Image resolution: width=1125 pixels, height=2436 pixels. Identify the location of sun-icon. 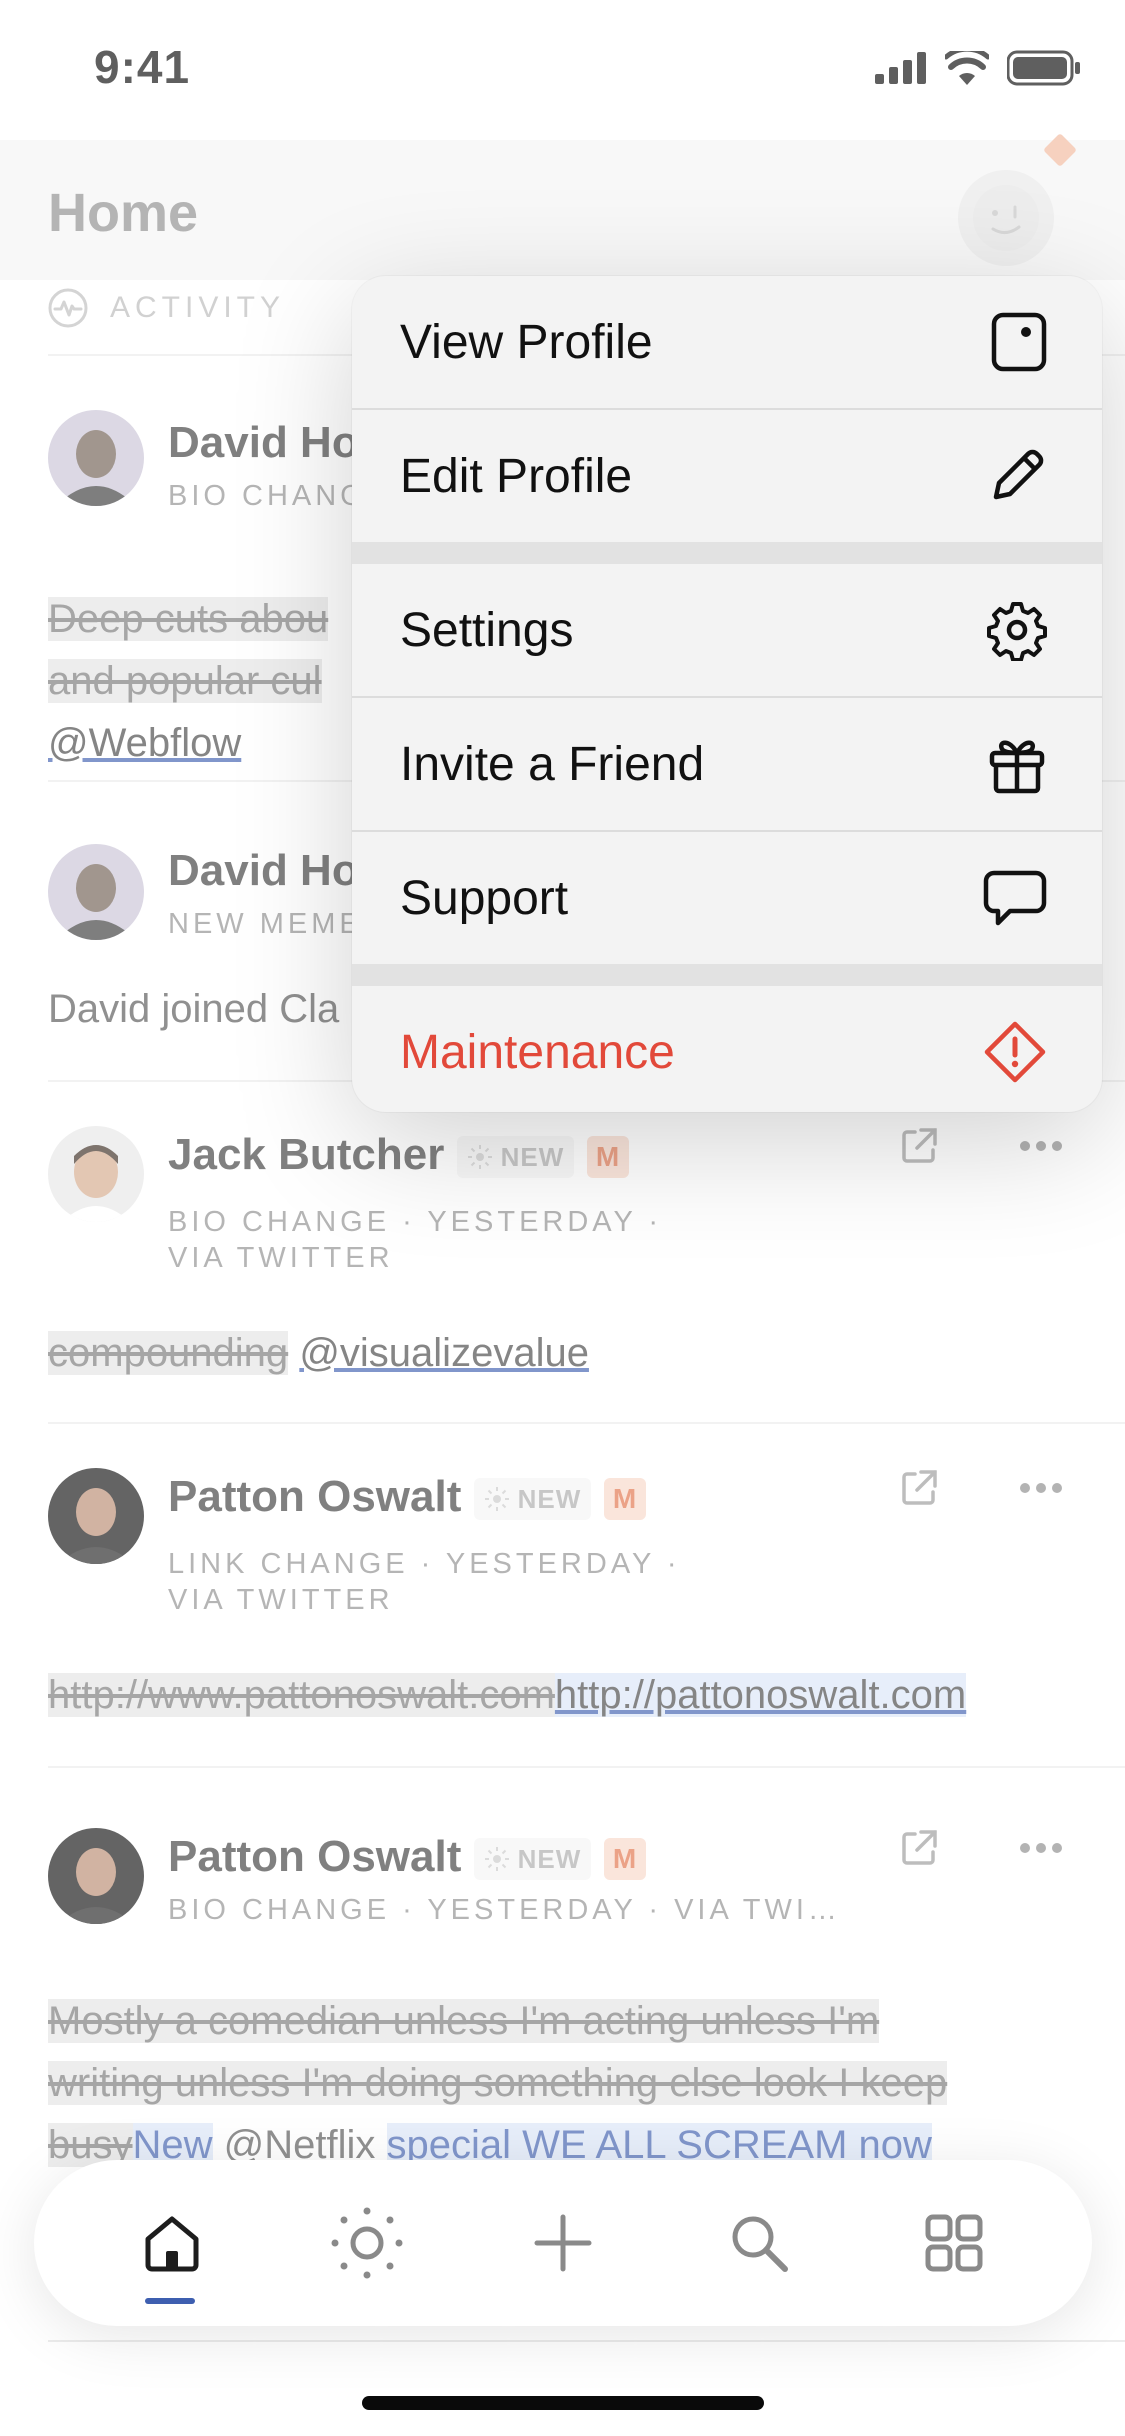
(367, 2243).